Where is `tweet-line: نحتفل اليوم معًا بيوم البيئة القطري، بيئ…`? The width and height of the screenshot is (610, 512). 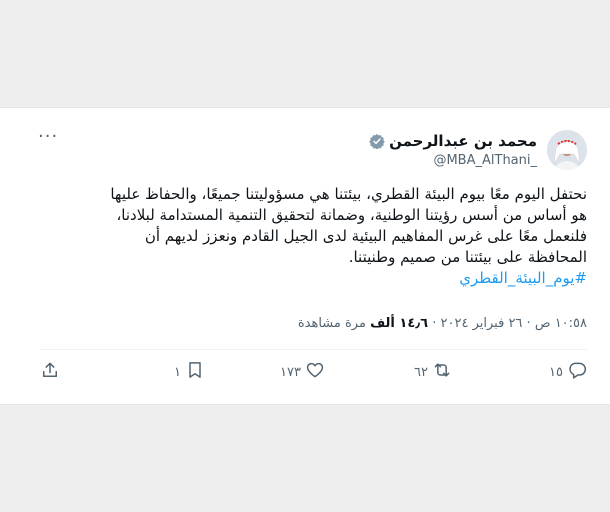 tweet-line: نحتفل اليوم معًا بيوم البيئة القطري، بيئ… is located at coordinates (348, 194).